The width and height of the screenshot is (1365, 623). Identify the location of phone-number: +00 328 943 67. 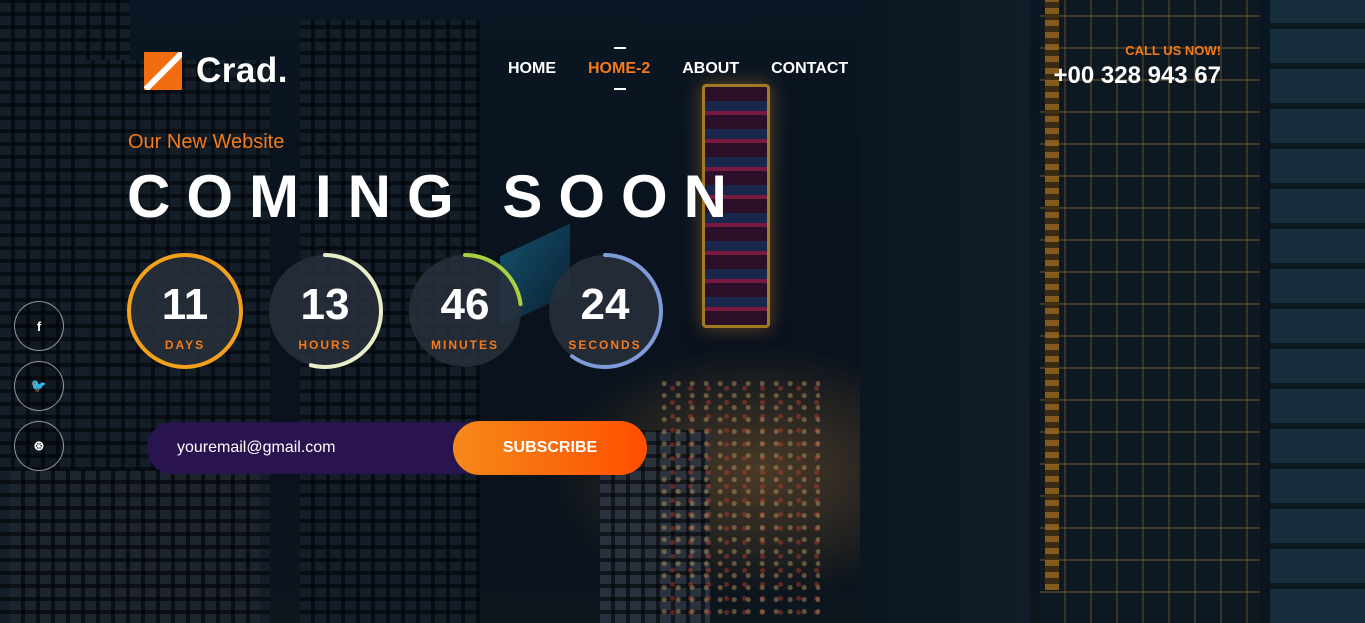
(1138, 76).